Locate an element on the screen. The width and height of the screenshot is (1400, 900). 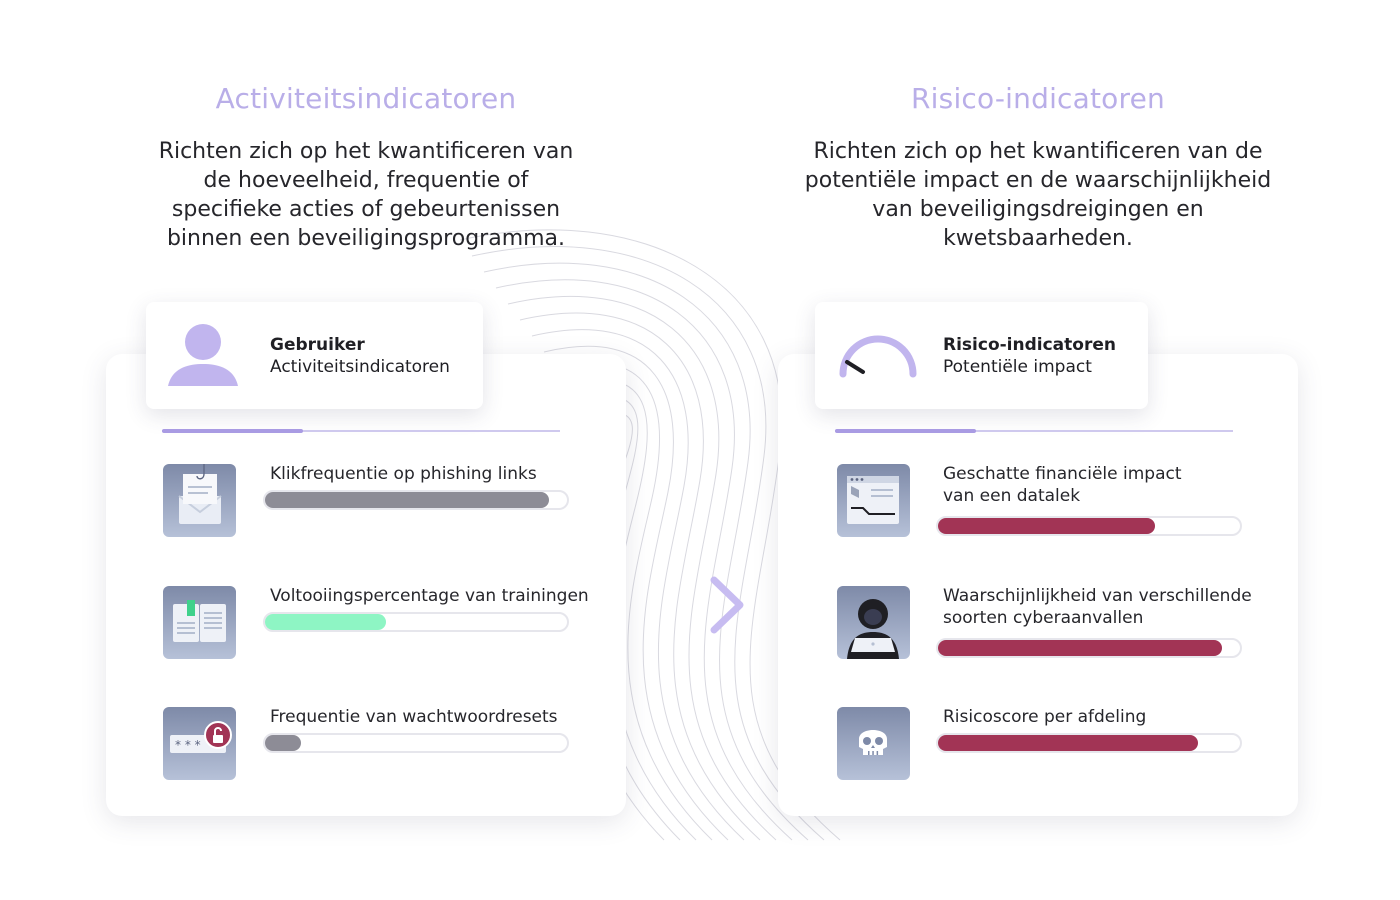
password-reset-icon: * * * is located at coordinates (199, 743).